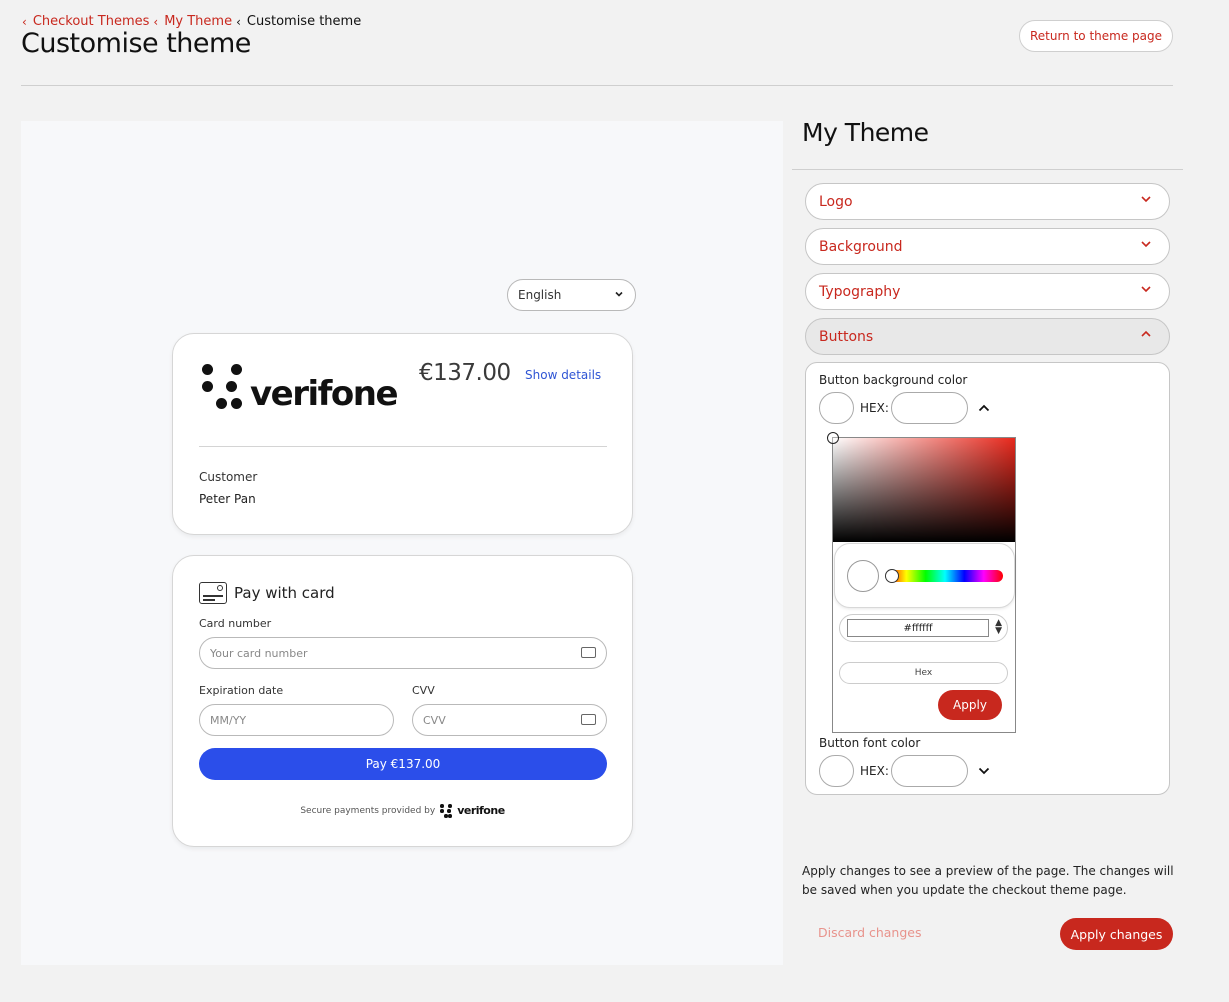 The width and height of the screenshot is (1229, 1002). Describe the element at coordinates (368, 810) in the screenshot. I see `secure-text: Secure payments provided by` at that location.